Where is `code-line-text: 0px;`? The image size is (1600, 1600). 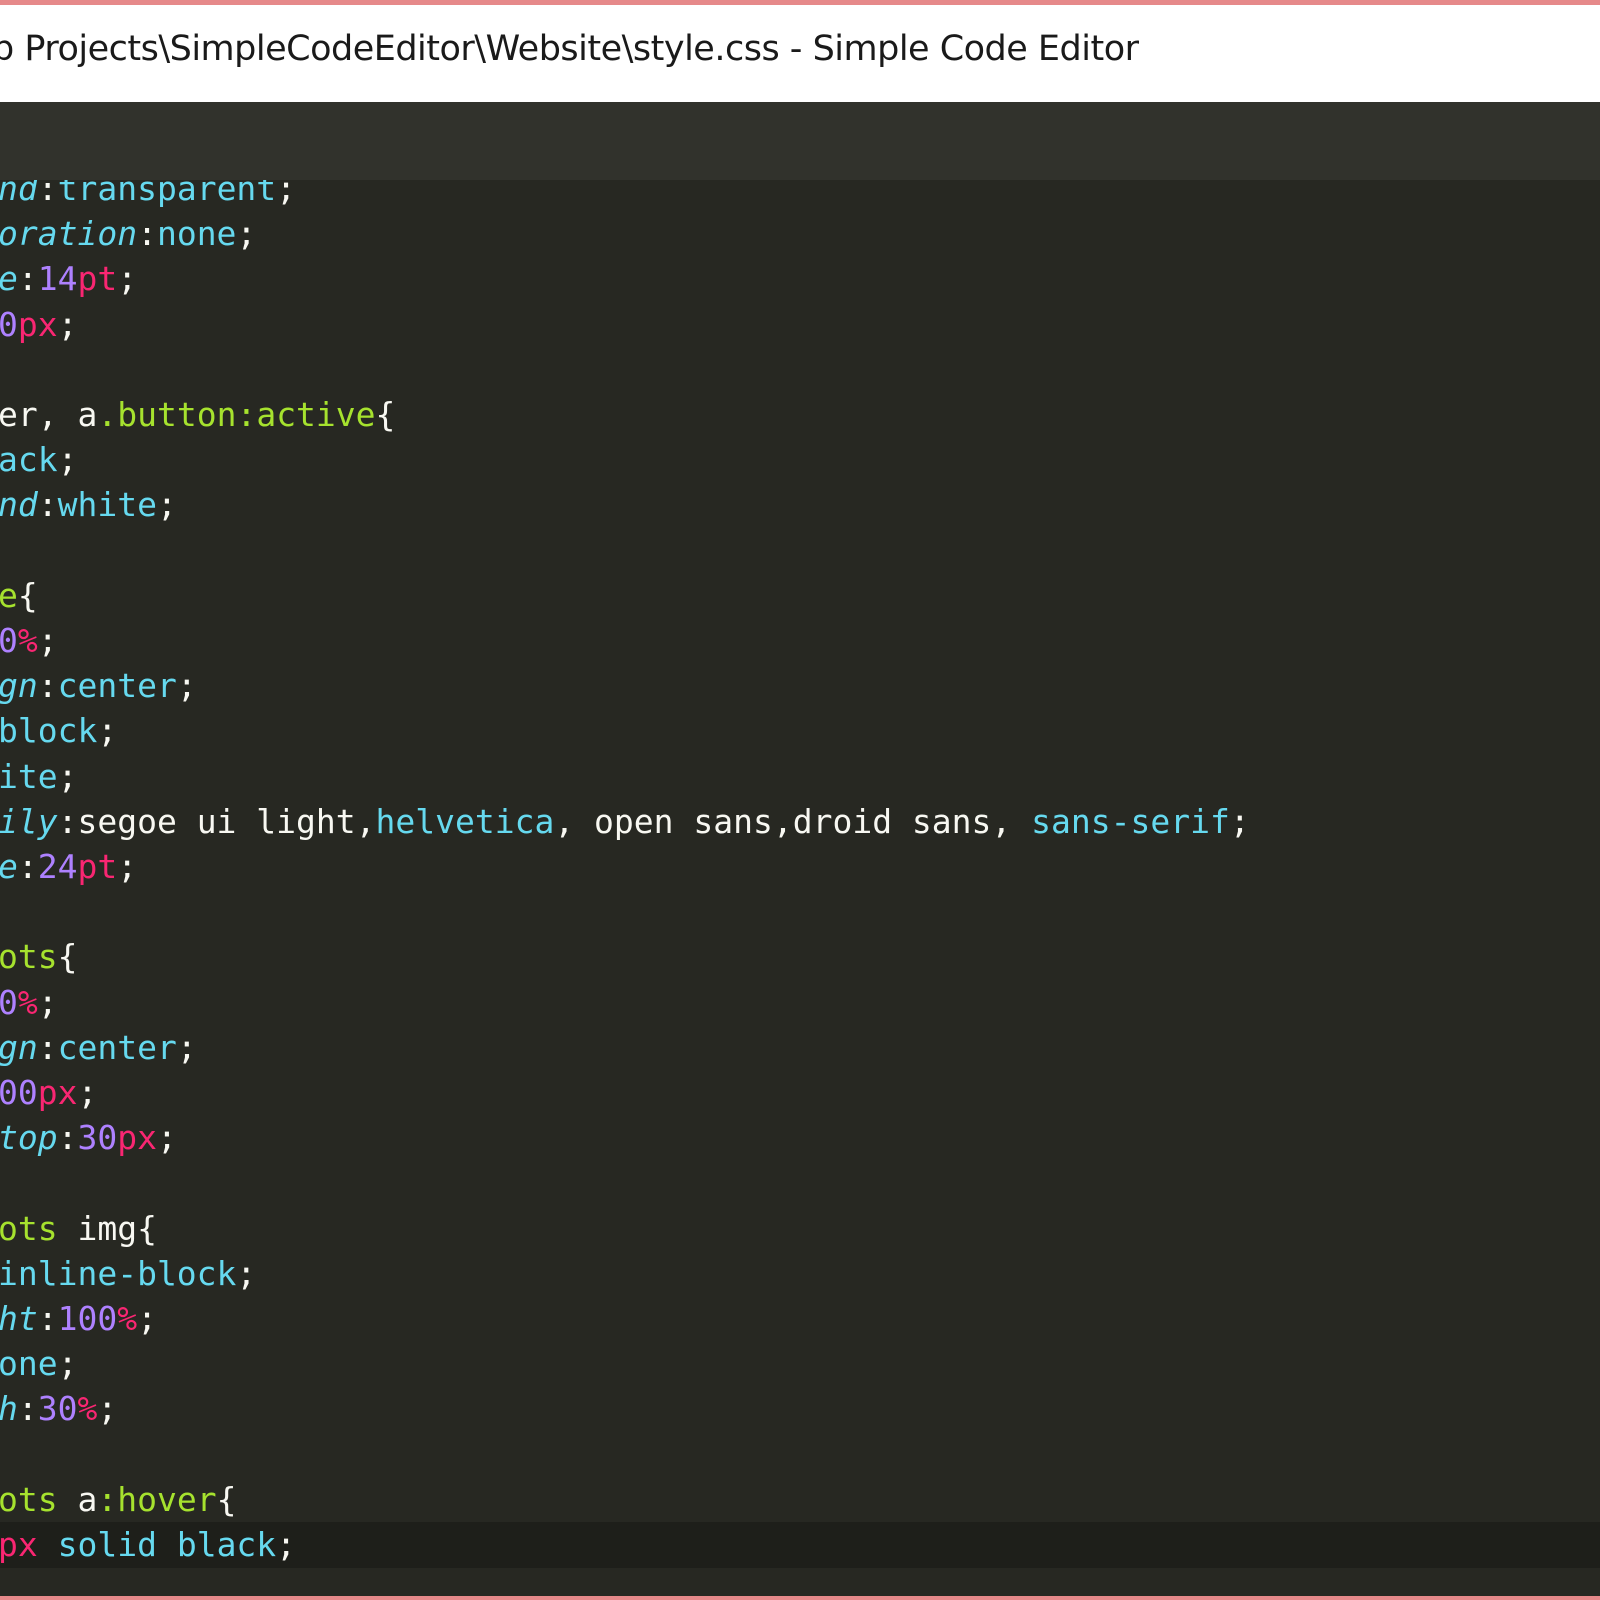
code-line-text: 0px; is located at coordinates (39, 325).